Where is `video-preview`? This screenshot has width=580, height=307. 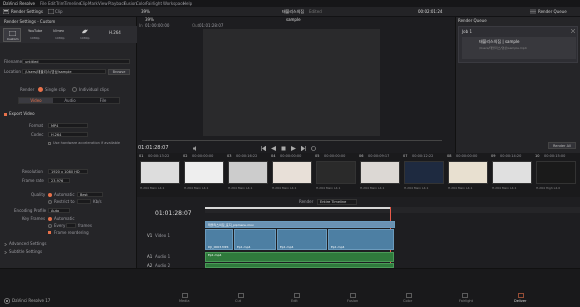
video-preview is located at coordinates (291, 82).